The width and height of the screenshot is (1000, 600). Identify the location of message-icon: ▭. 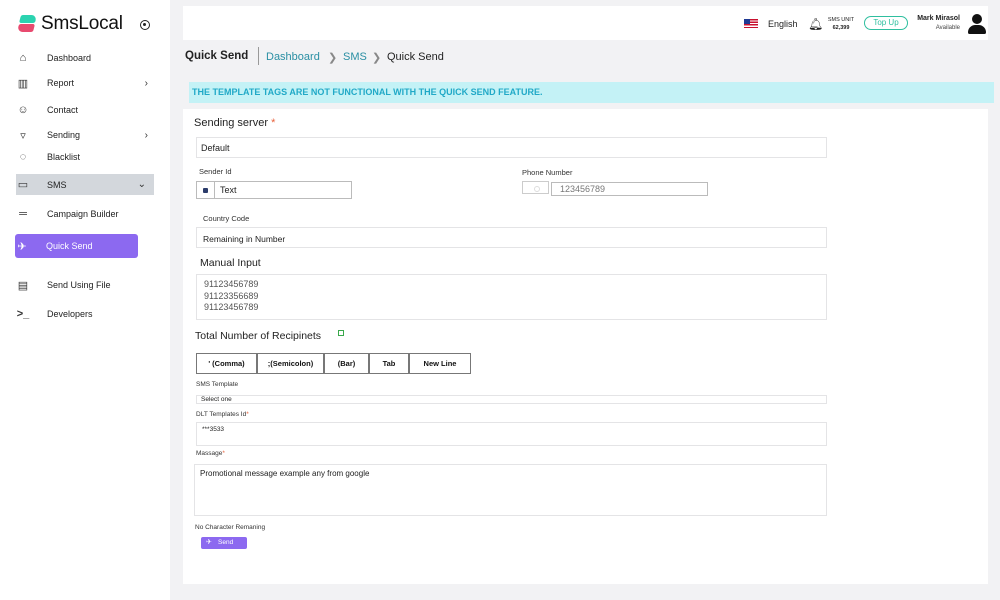
(23, 185).